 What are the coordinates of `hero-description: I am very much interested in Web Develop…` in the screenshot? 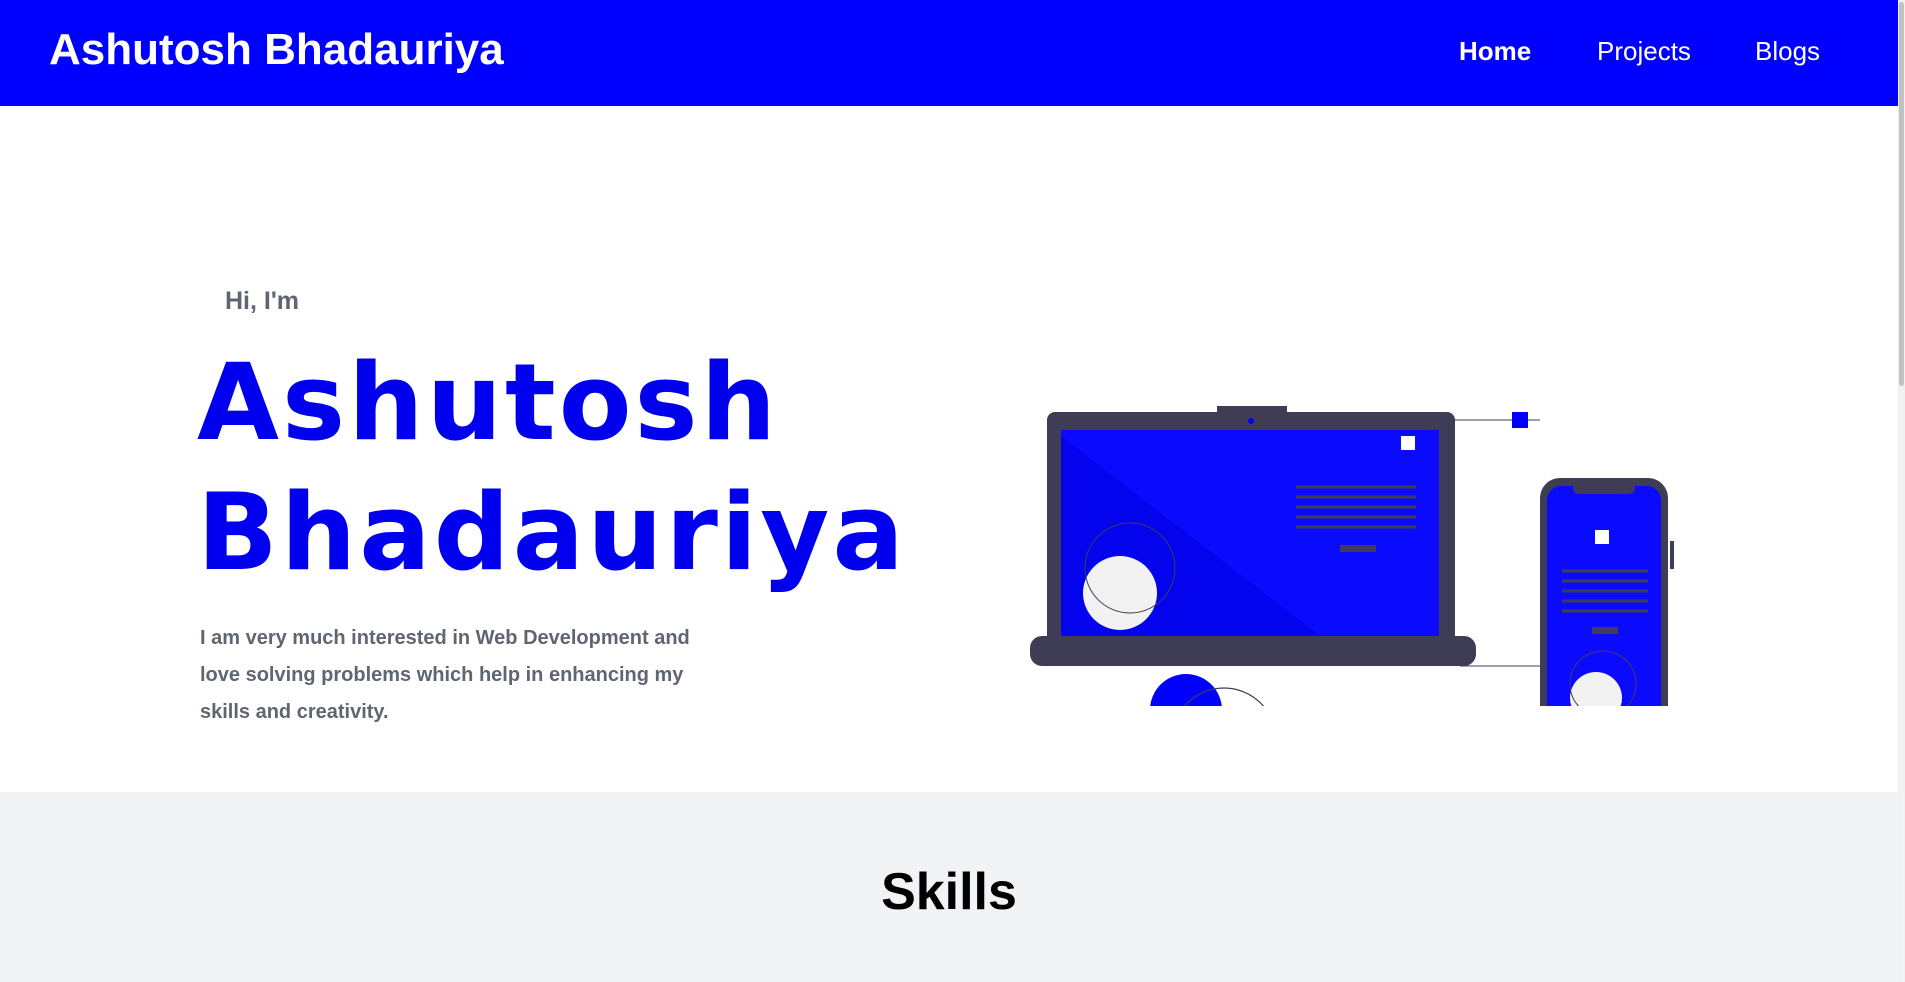 It's located at (445, 675).